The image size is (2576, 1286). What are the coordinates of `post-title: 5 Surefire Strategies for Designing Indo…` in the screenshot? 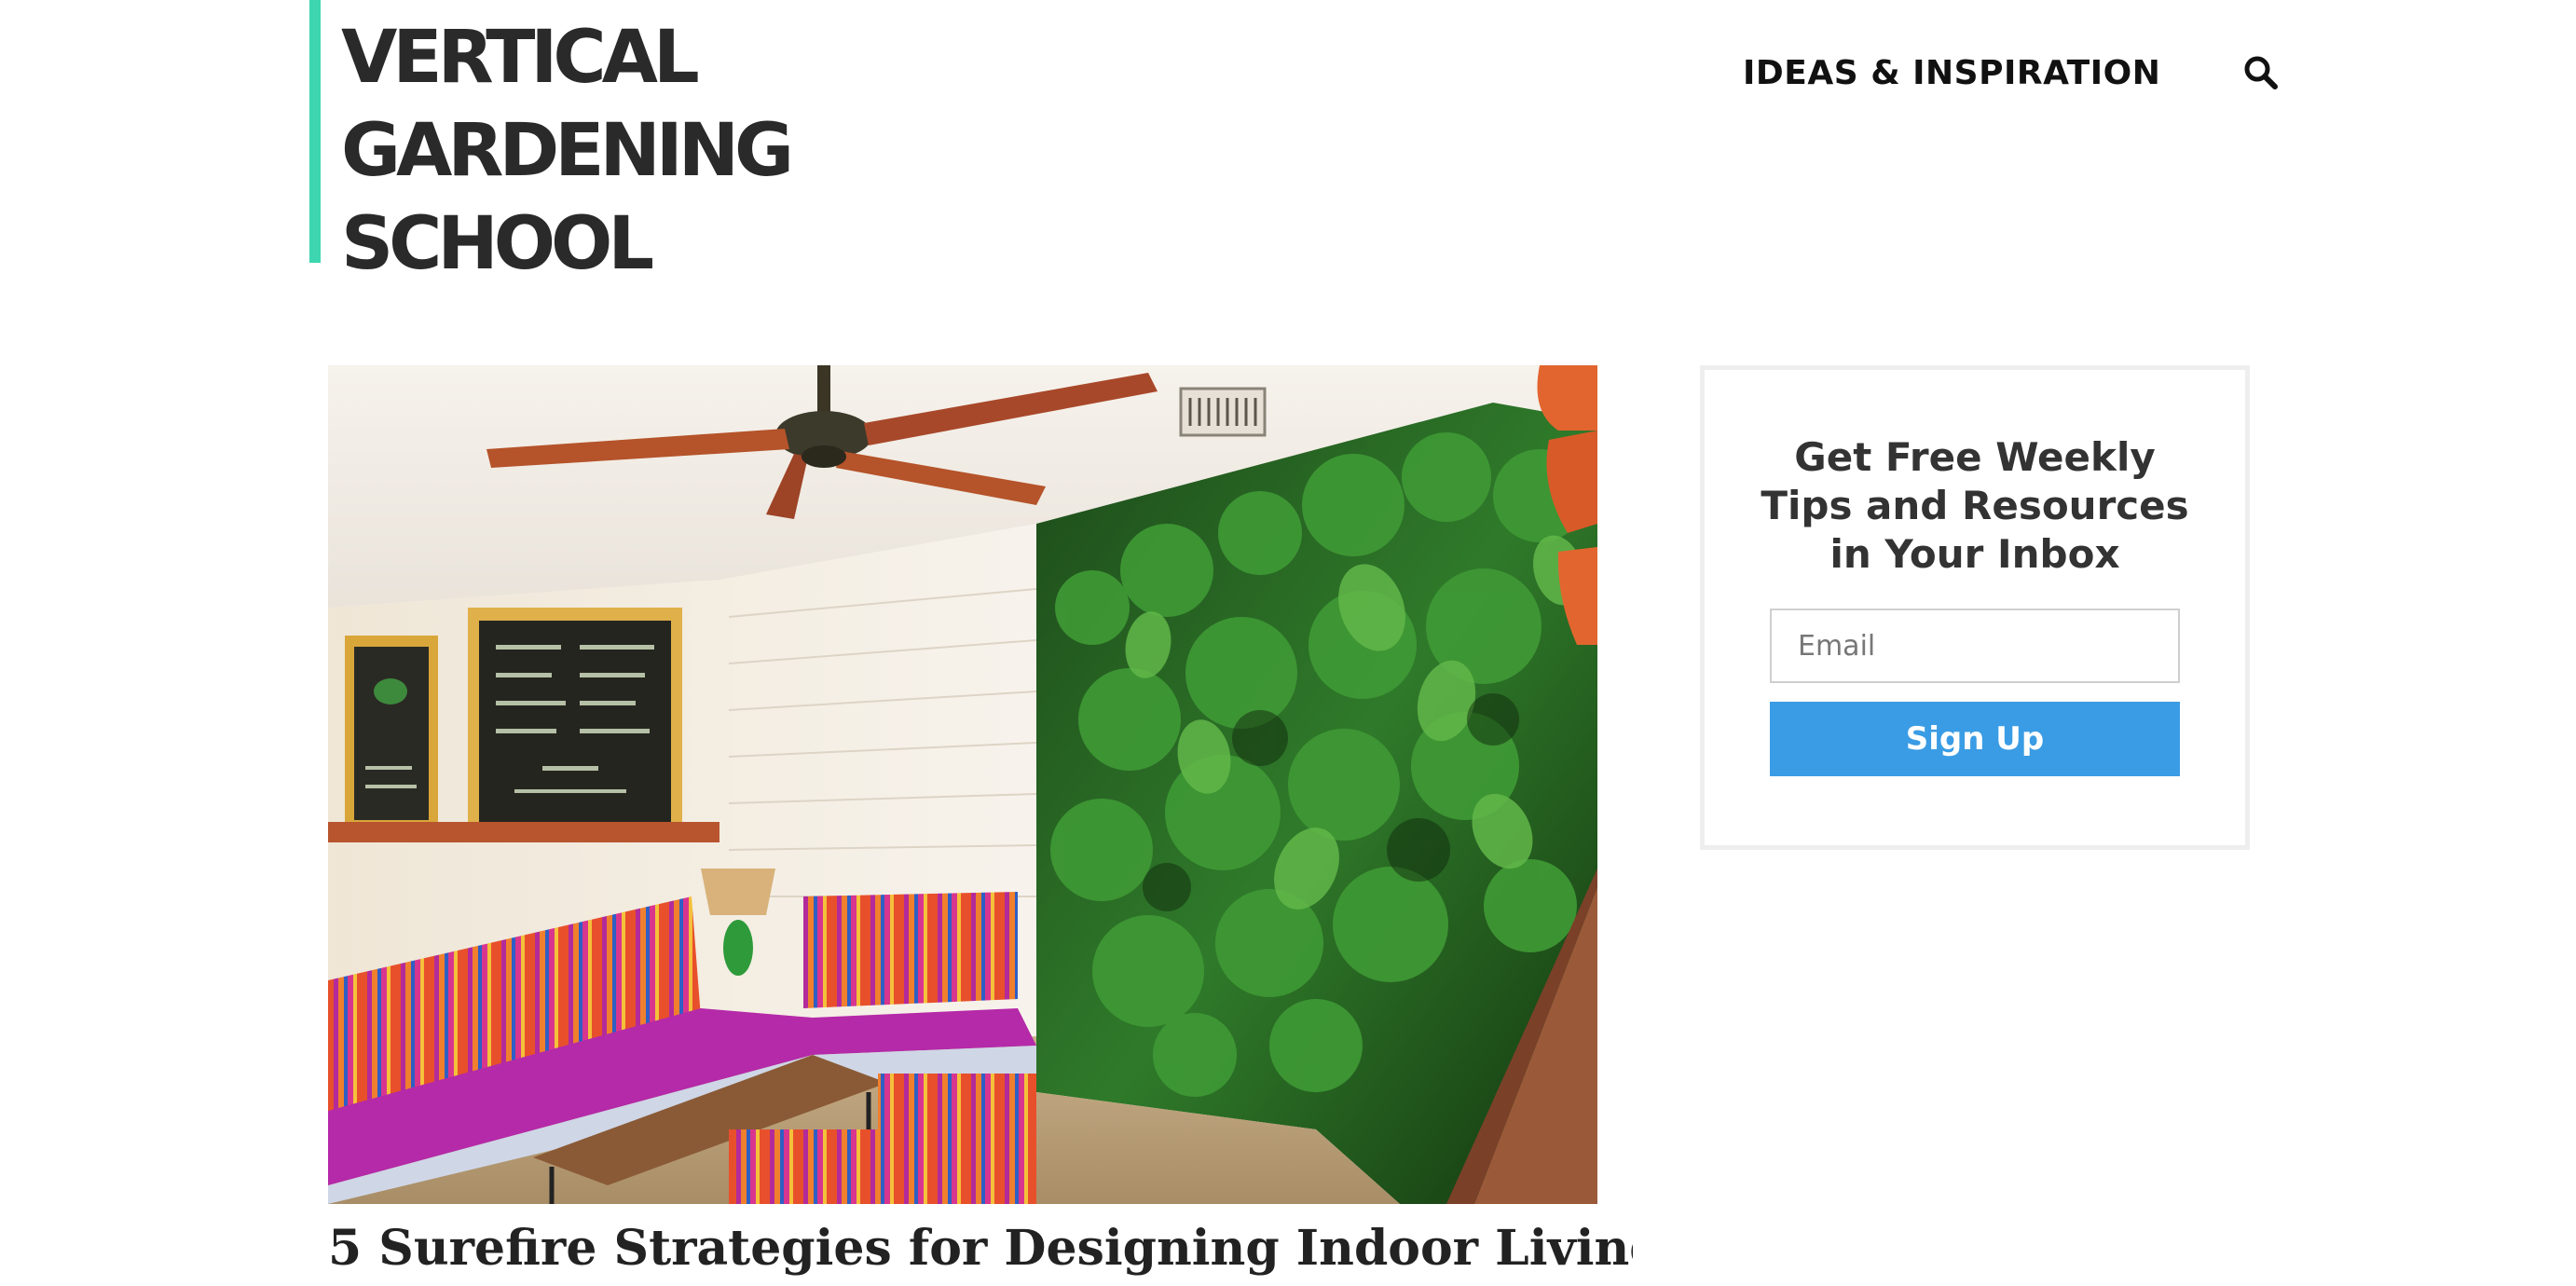 It's located at (981, 1248).